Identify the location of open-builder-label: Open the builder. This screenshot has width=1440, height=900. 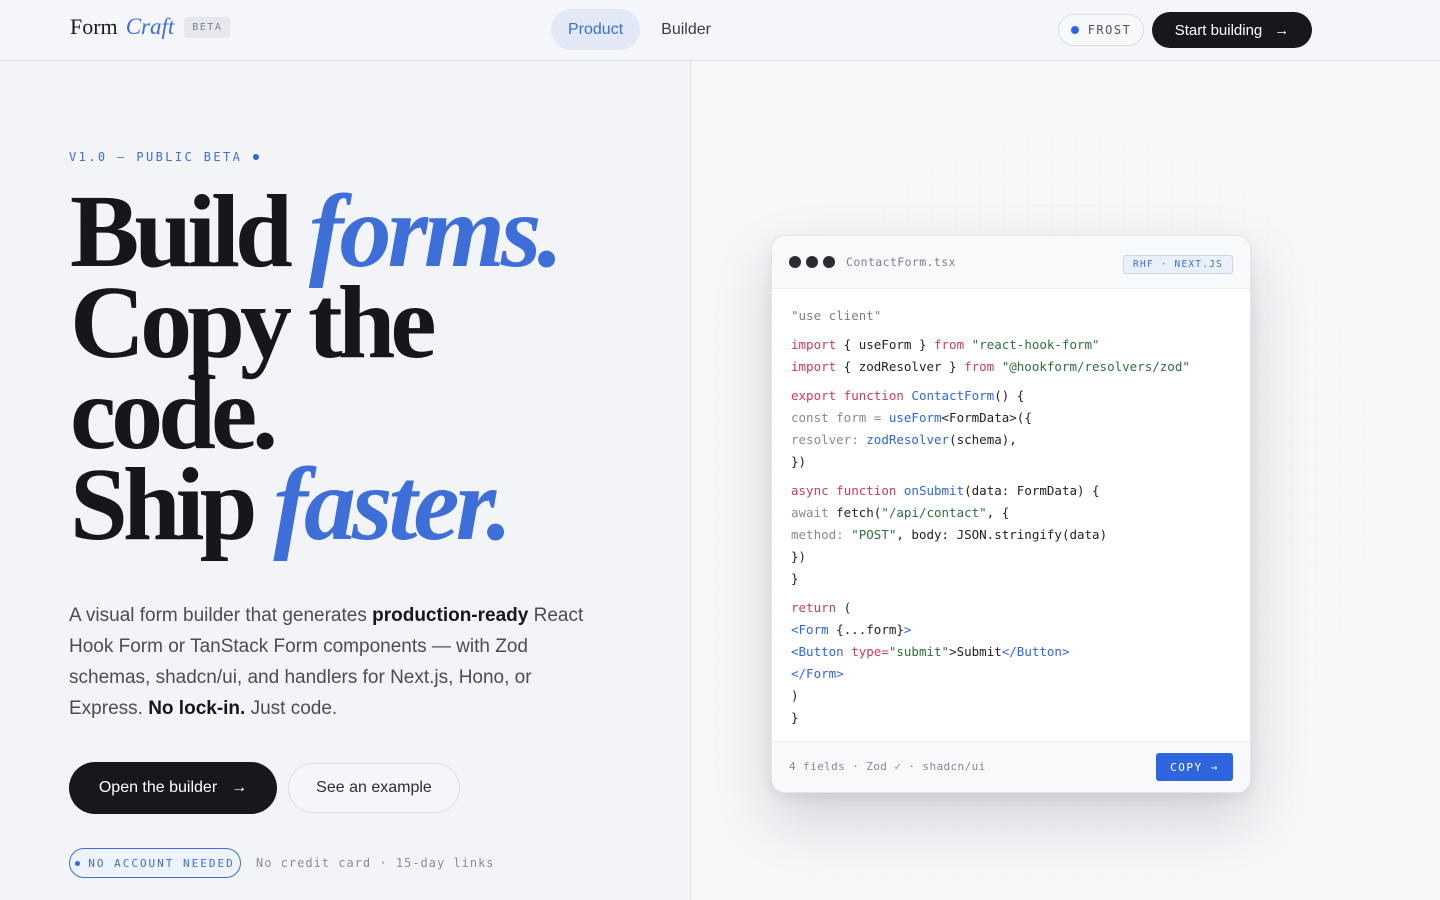
(158, 787).